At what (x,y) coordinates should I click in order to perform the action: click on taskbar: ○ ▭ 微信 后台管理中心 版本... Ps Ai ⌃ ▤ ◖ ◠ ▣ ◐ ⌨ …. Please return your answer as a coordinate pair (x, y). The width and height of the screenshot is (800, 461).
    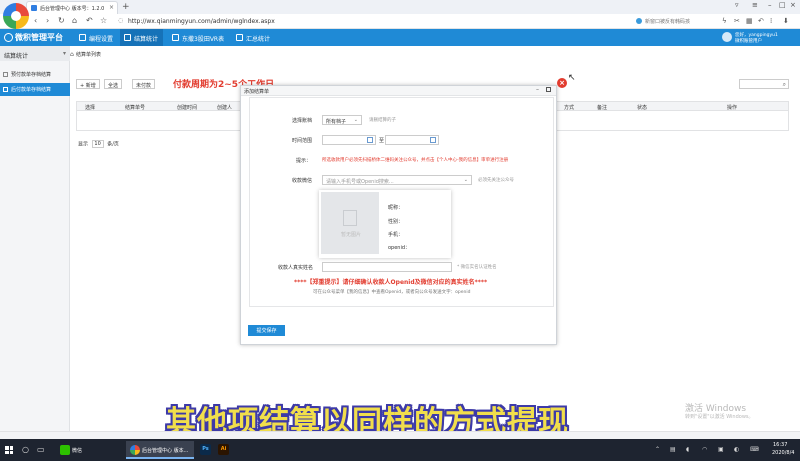
    Looking at the image, I should click on (400, 450).